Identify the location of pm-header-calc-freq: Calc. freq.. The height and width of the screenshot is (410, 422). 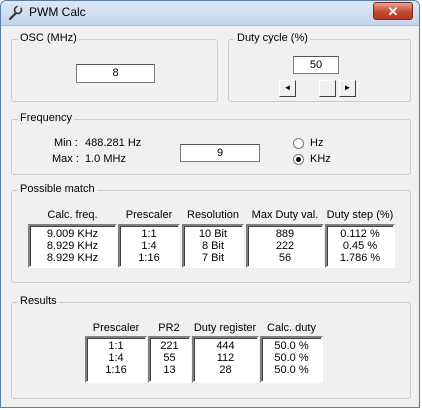
(72, 215).